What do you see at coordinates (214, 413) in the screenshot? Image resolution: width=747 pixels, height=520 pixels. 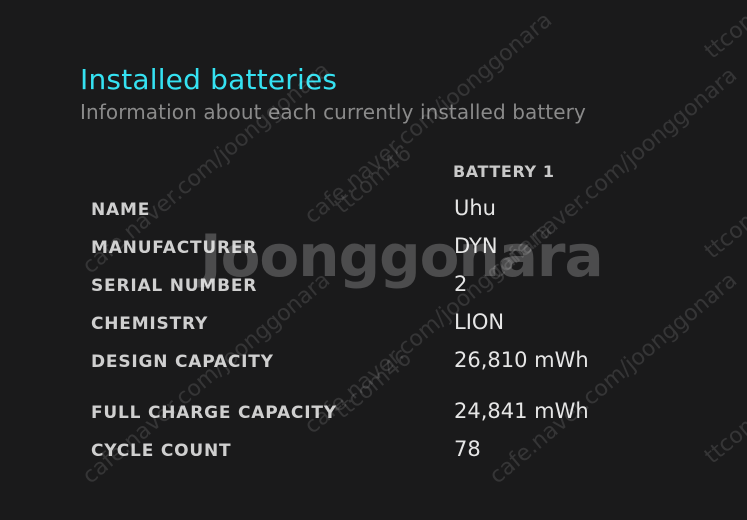 I see `row-label: FULL CHARGE CAPACITY` at bounding box center [214, 413].